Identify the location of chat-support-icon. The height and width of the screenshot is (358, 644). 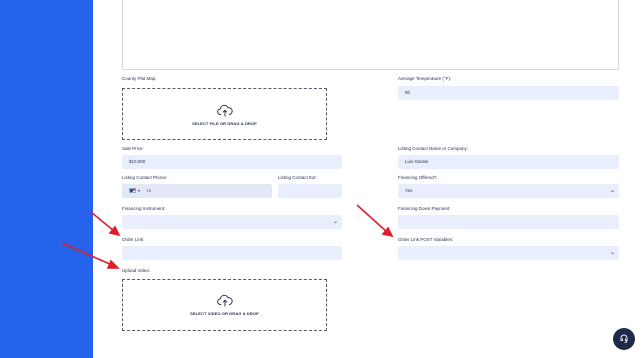
(624, 338).